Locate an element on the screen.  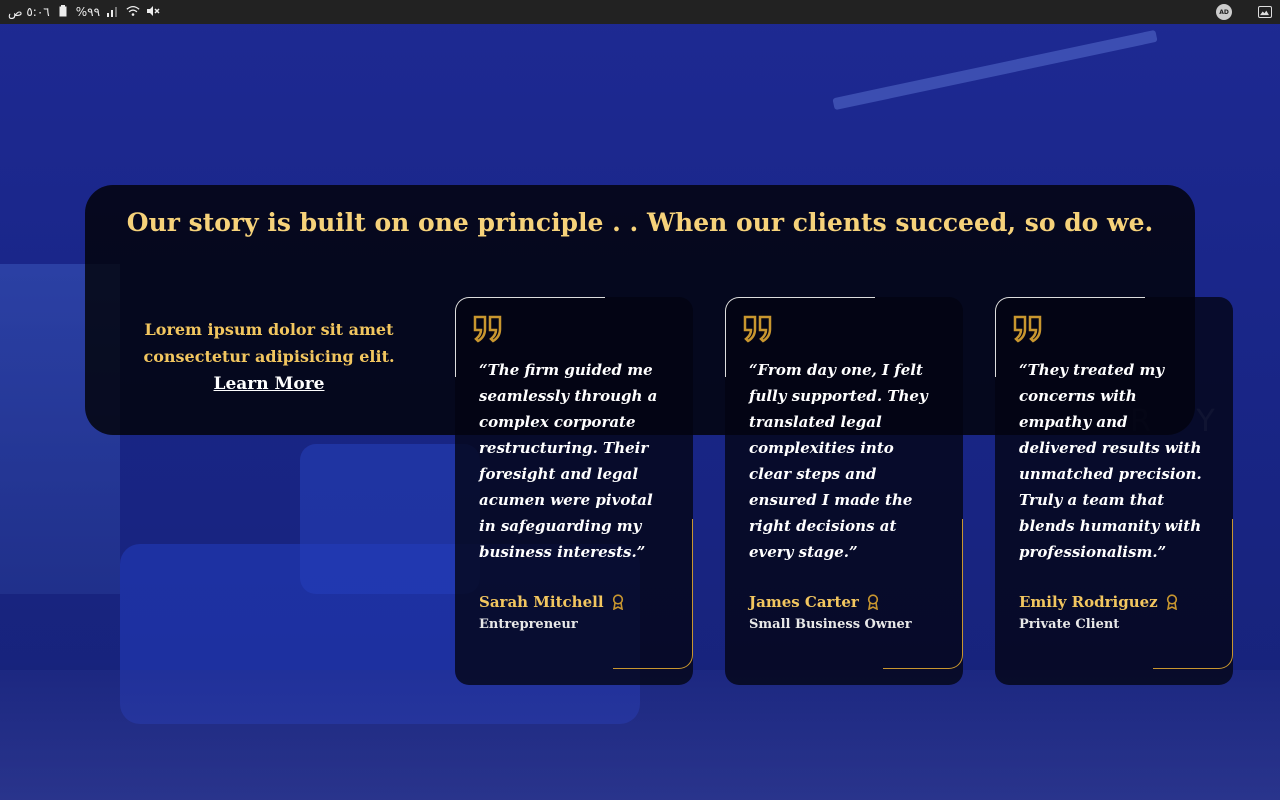
status-bar-right: AD is located at coordinates (1244, 12).